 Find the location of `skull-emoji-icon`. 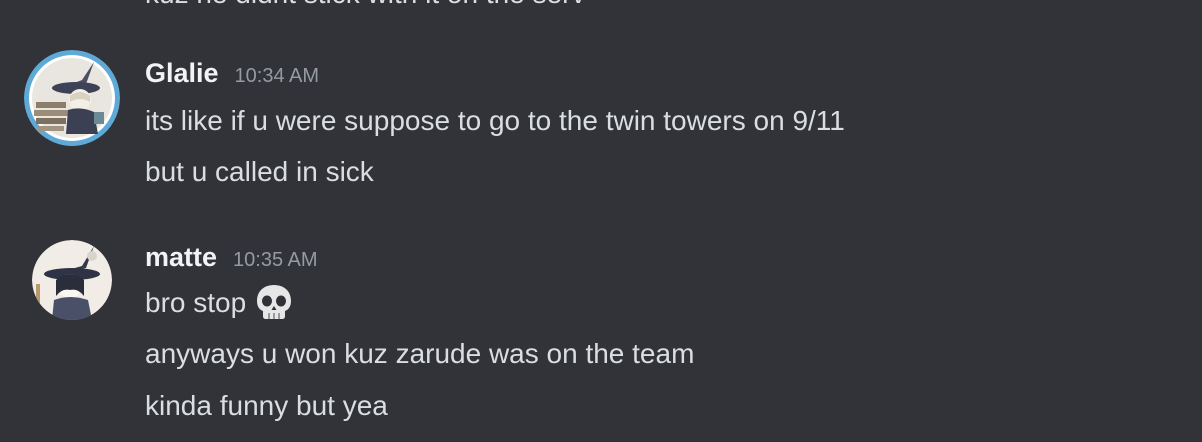

skull-emoji-icon is located at coordinates (274, 302).